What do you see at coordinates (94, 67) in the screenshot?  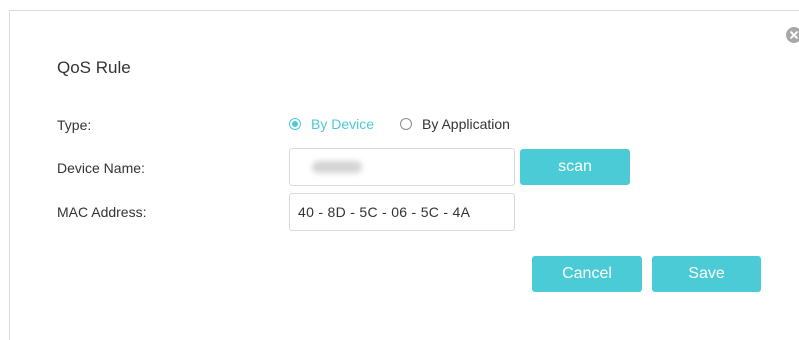 I see `dialog-title: QoS Rule` at bounding box center [94, 67].